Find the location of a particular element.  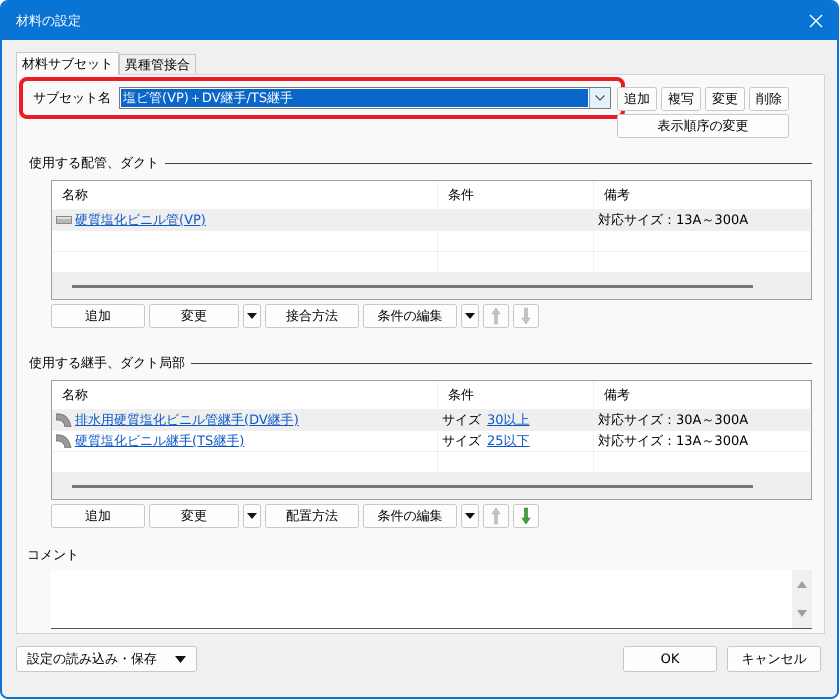

subset-button: 複写 is located at coordinates (681, 99).